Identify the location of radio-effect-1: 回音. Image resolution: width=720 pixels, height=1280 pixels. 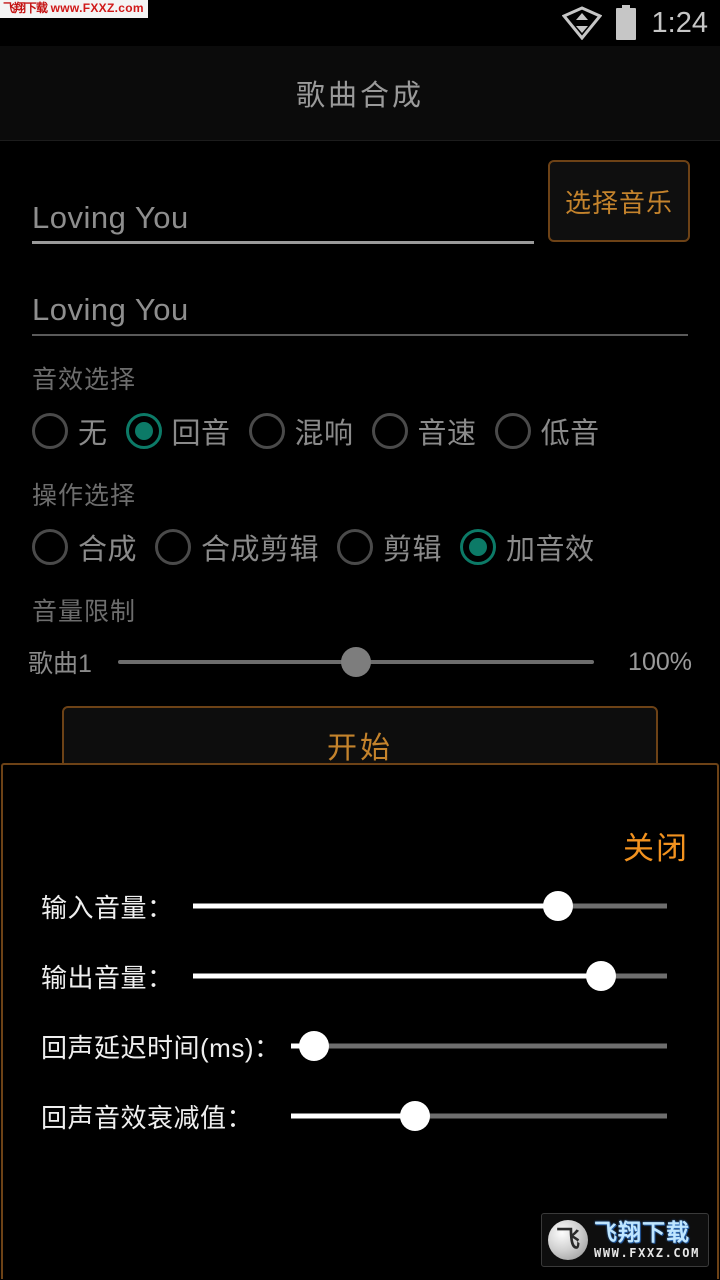
(178, 431).